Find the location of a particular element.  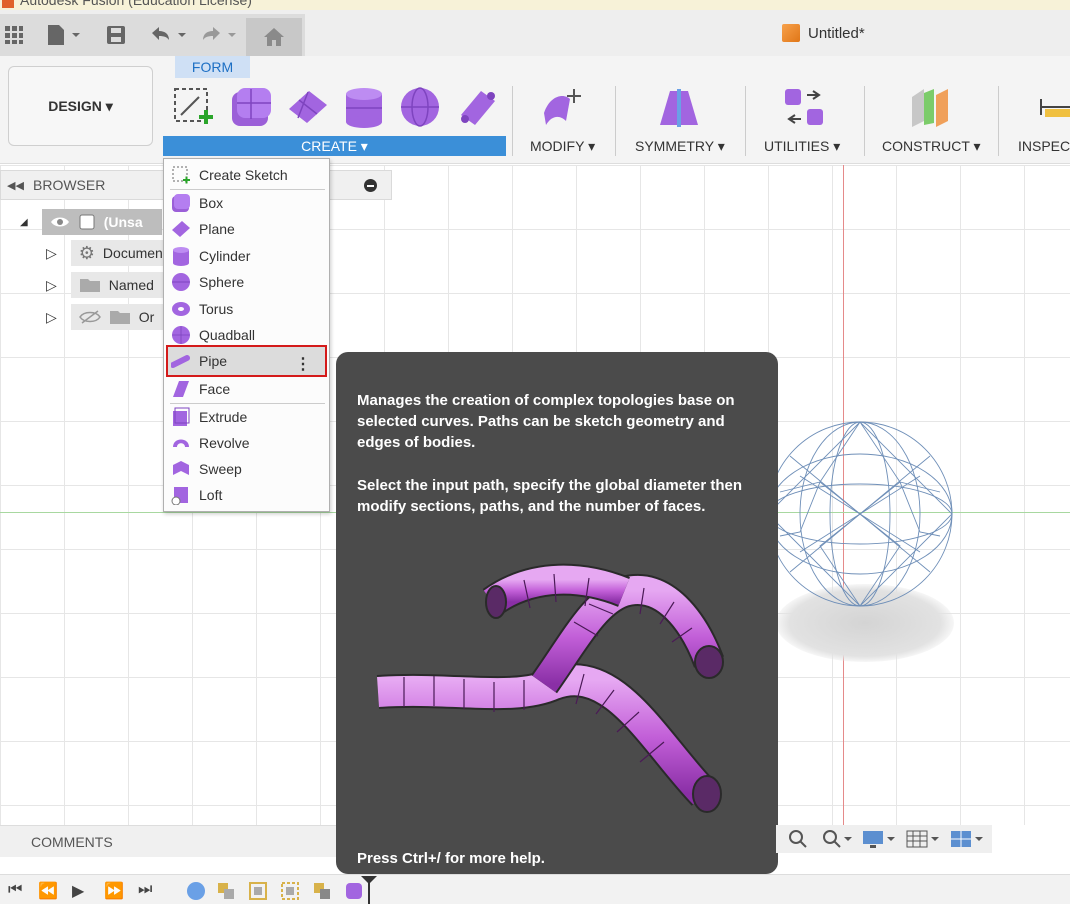

root-node-label: (Unsa is located at coordinates (123, 222).